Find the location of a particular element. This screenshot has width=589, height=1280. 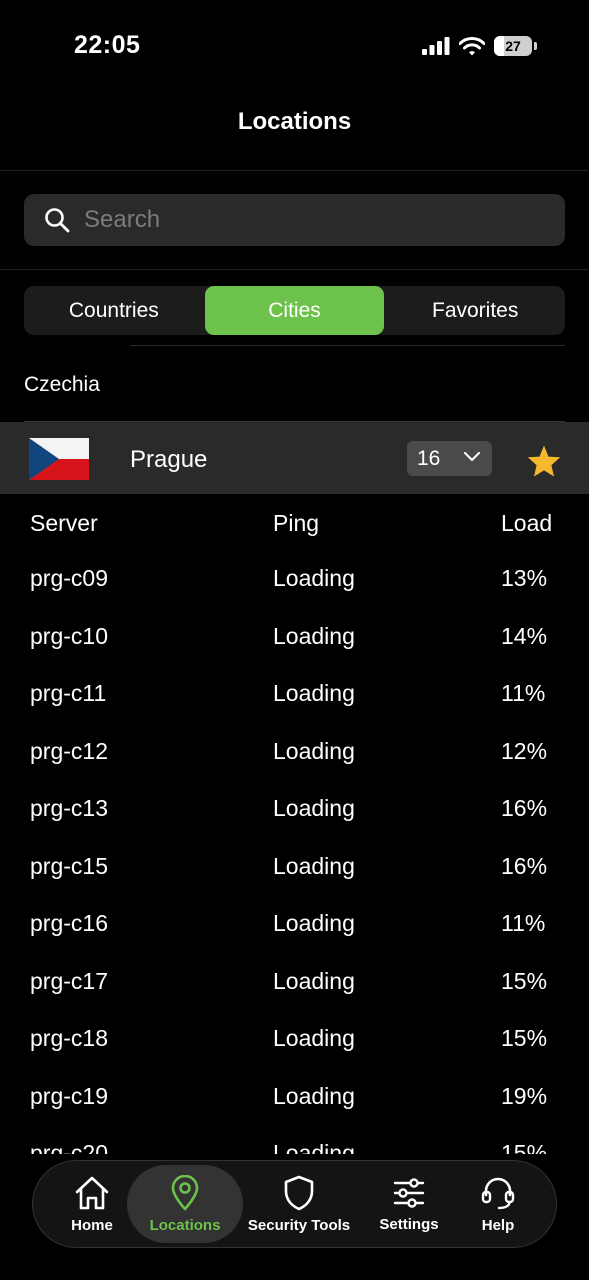

status-time: 22:05 is located at coordinates (107, 45).